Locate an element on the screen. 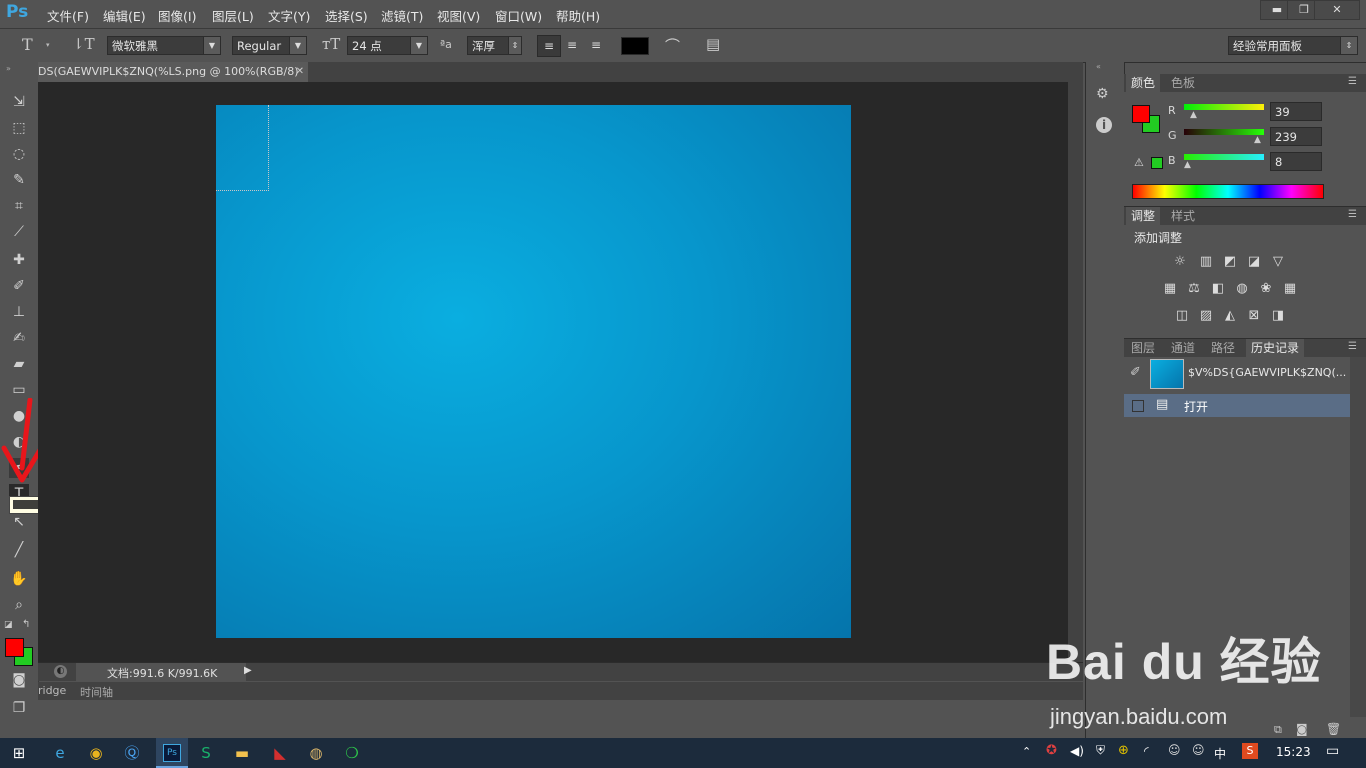 The width and height of the screenshot is (1366, 768). pdf-reader-icon: ◣ is located at coordinates (280, 753).